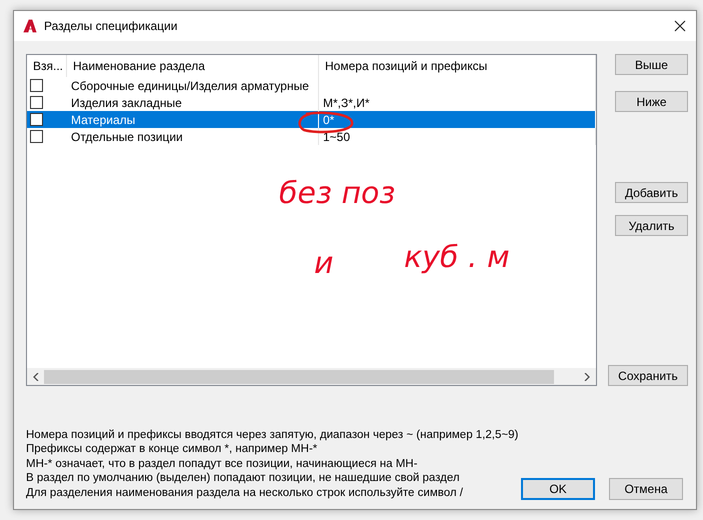 Image resolution: width=703 pixels, height=520 pixels. What do you see at coordinates (245, 493) in the screenshot?
I see `hint-text: Для разделения наименования раздела на несколько строк используйте символ /` at bounding box center [245, 493].